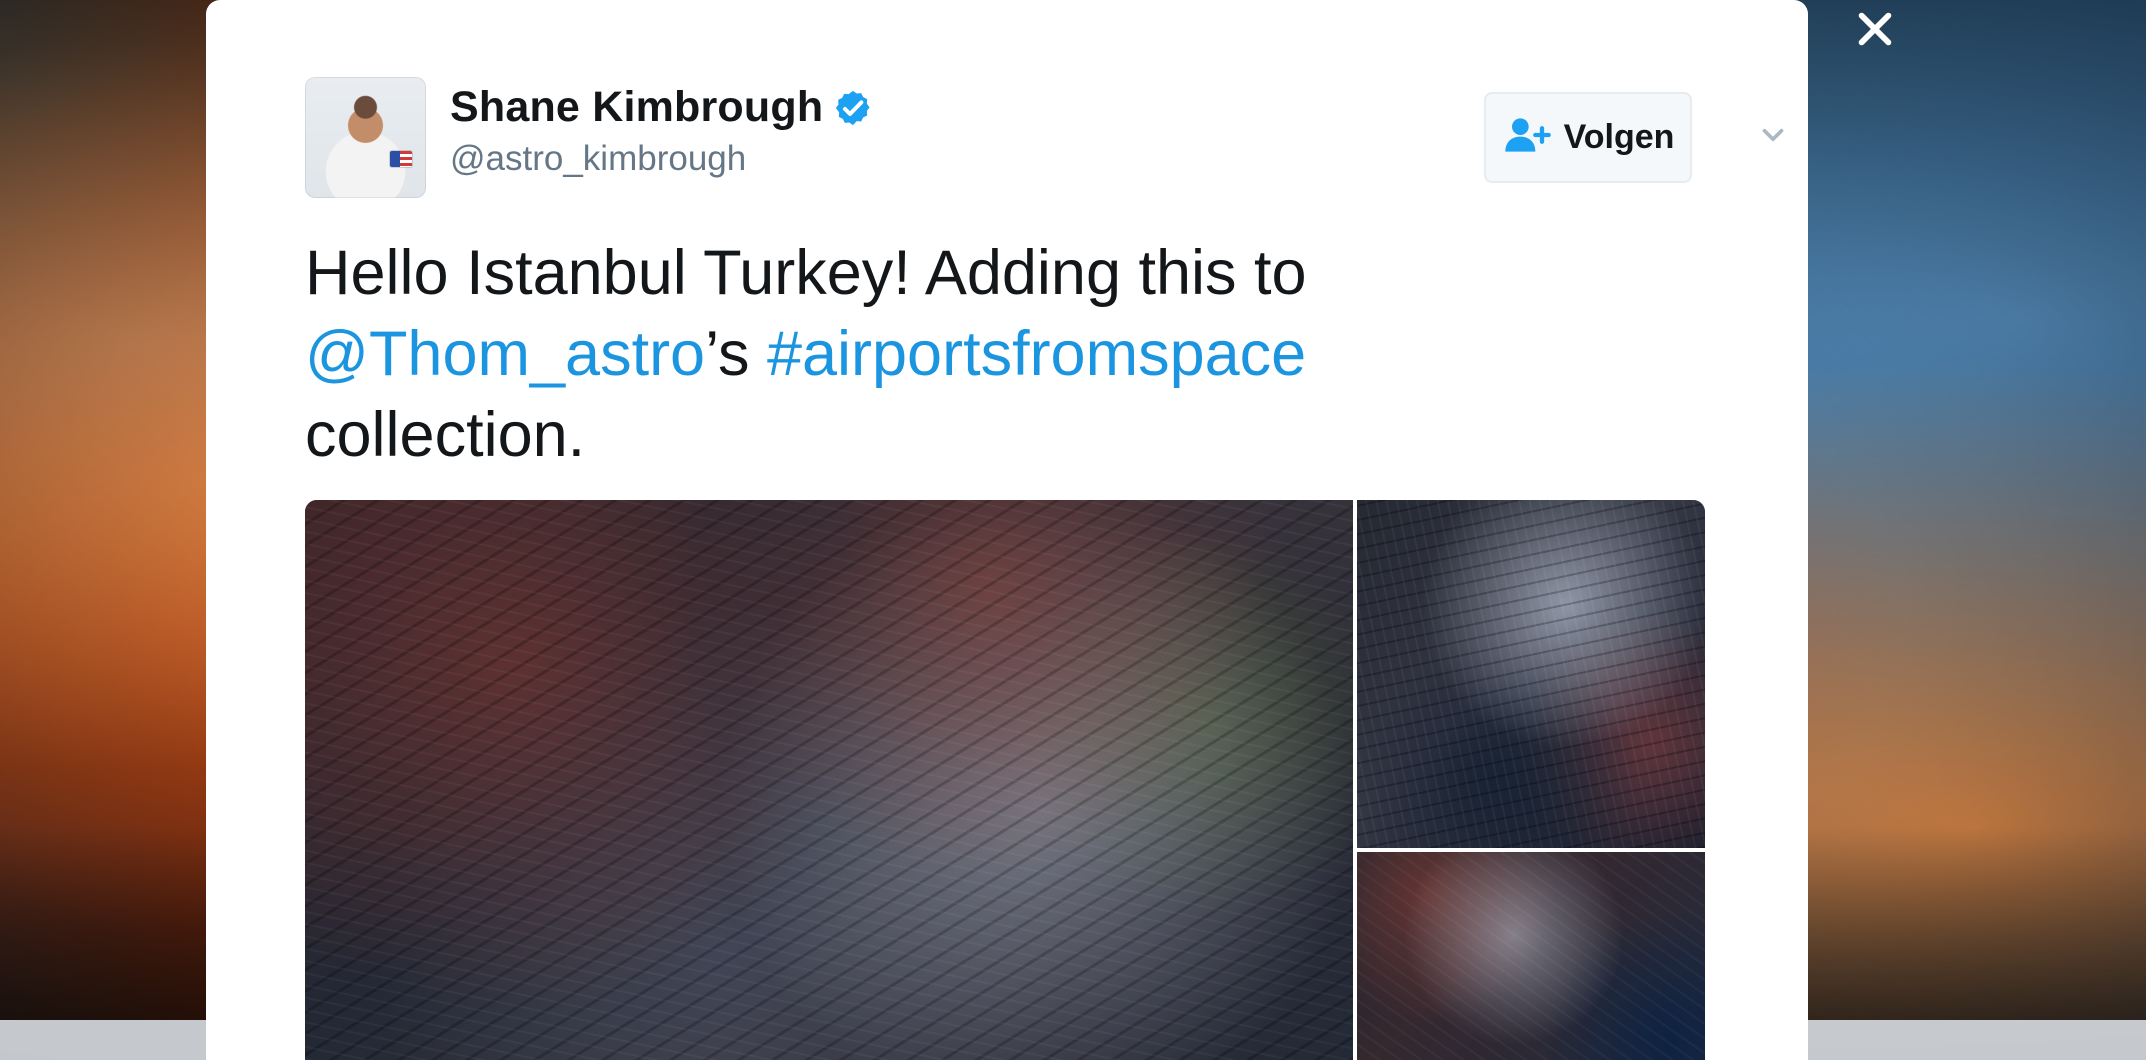 This screenshot has height=1060, width=2146. Describe the element at coordinates (736, 354) in the screenshot. I see `tweet-text-possessive: ’s` at that location.